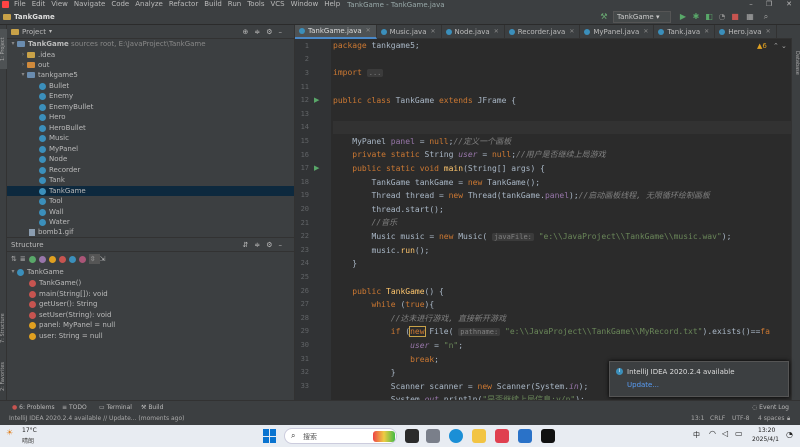 Image resolution: width=800 pixels, height=447 pixels. Describe the element at coordinates (74, 407) in the screenshot. I see `todo-tool-button: ≡ TODO` at that location.